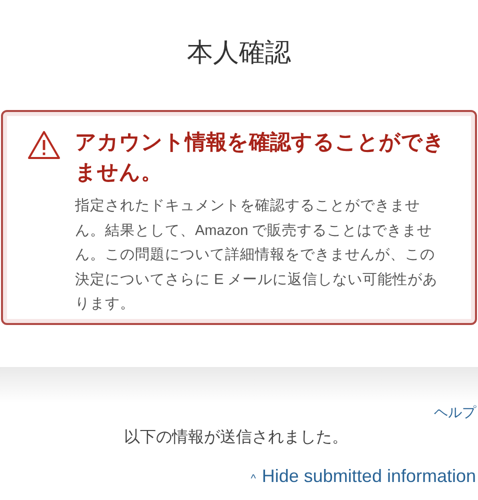 Image resolution: width=478 pixels, height=500 pixels. What do you see at coordinates (239, 52) in the screenshot?
I see `page-title: 本人確認` at bounding box center [239, 52].